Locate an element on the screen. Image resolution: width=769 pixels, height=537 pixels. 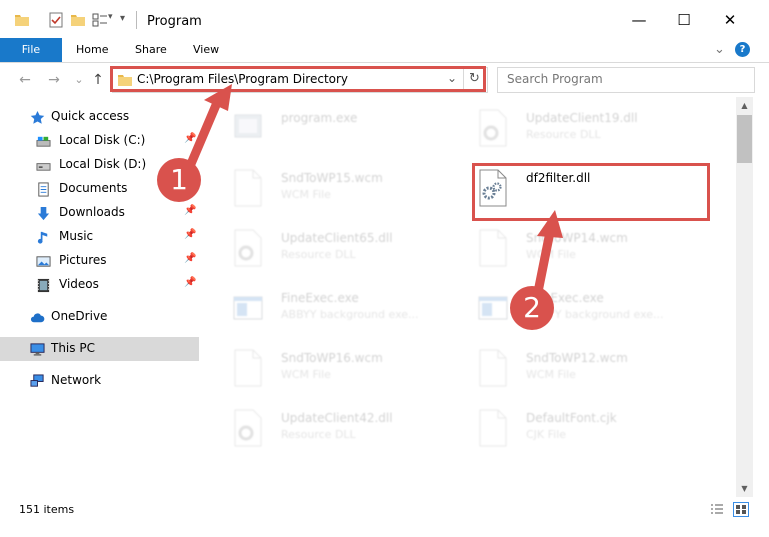
step-1-badge: 1 is located at coordinates (179, 180).